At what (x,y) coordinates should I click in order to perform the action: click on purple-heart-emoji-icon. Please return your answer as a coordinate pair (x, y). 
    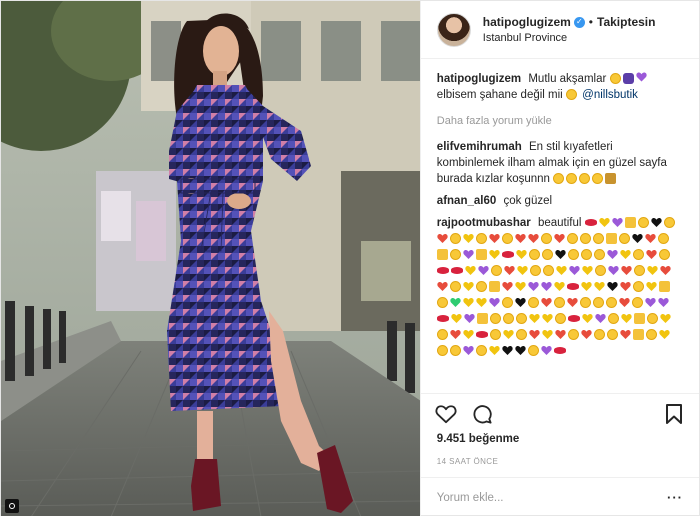
    Looking at the image, I should click on (641, 78).